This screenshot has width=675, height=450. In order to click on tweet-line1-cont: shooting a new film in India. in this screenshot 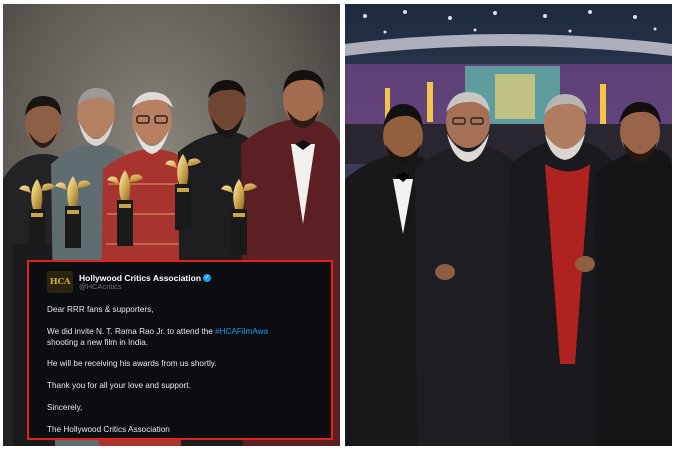, I will do `click(98, 342)`.